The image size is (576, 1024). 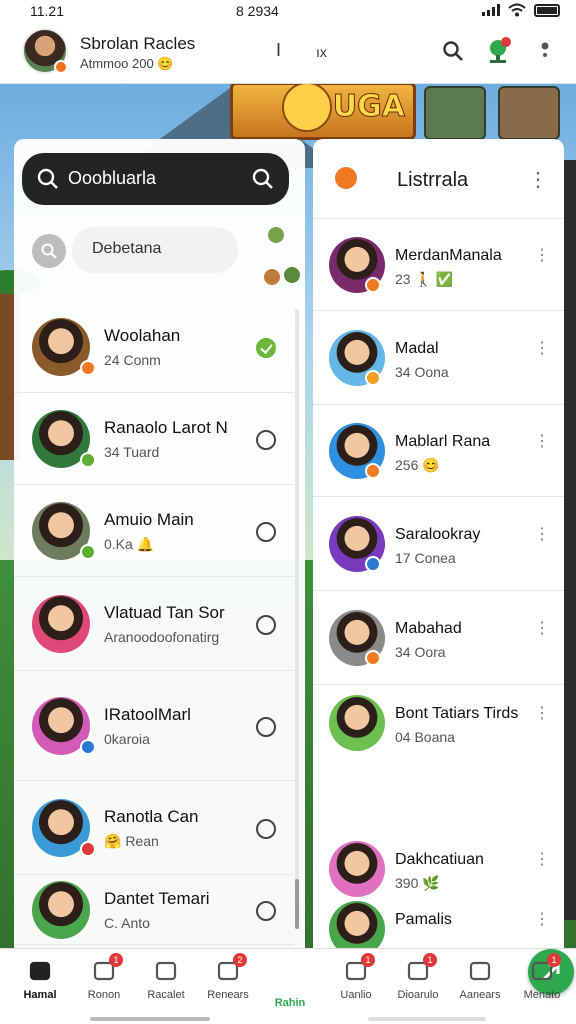 What do you see at coordinates (228, 977) in the screenshot?
I see `nav-item: 2 Renears` at bounding box center [228, 977].